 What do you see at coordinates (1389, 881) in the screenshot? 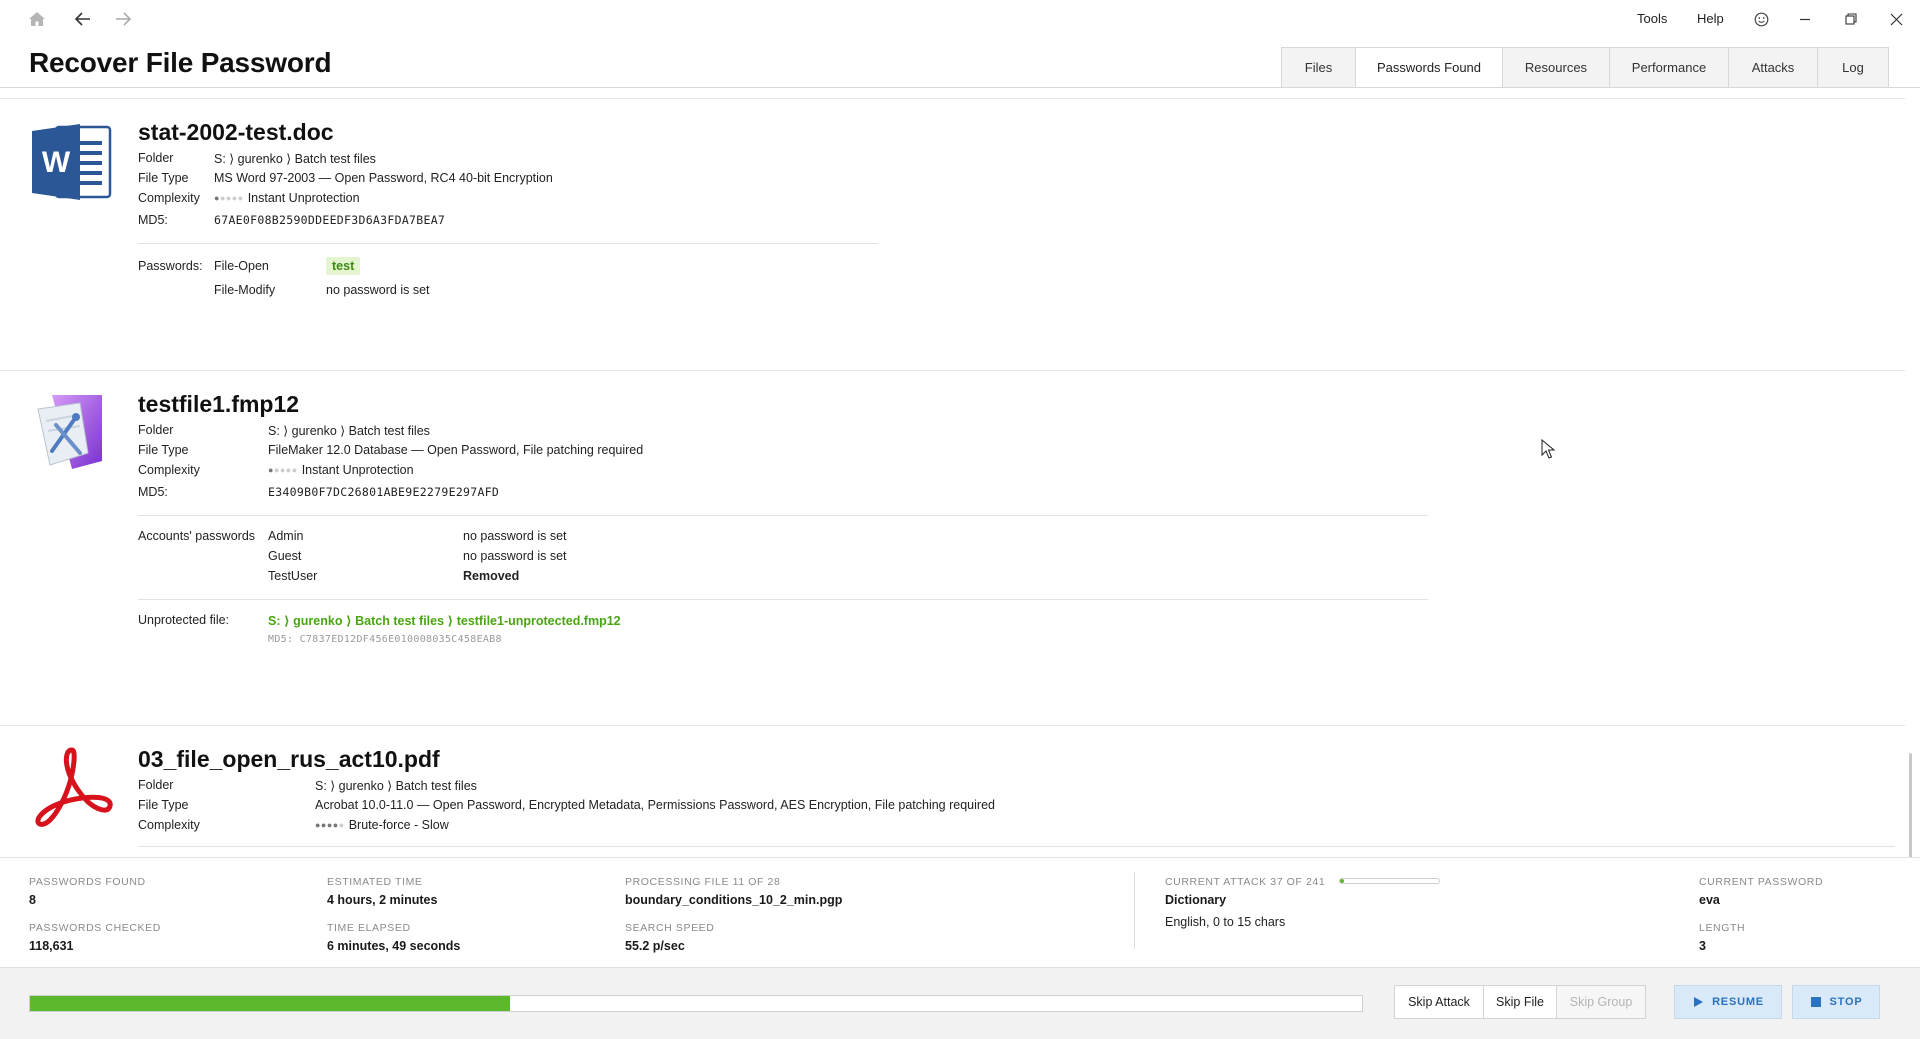
I see `attack-progress-bar` at bounding box center [1389, 881].